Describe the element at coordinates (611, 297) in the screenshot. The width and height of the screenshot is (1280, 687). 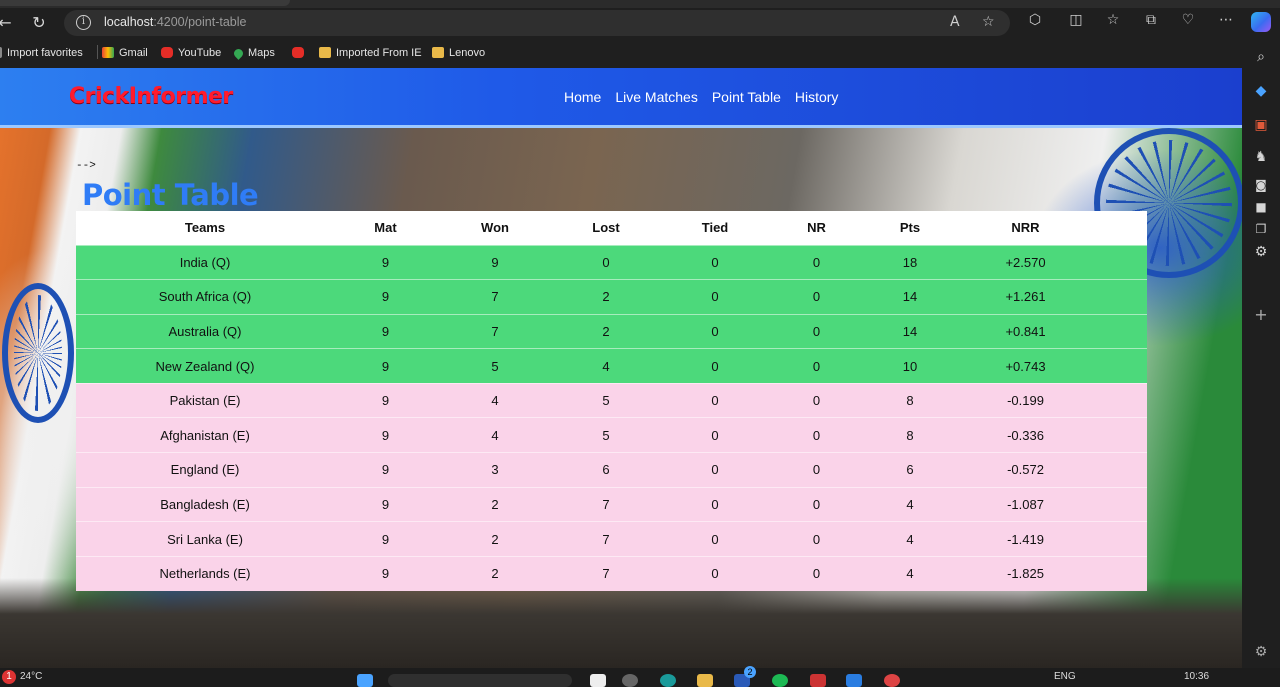
I see `table-row: South Africa (Q) 9 7 2 0 0 14 +1.261` at that location.